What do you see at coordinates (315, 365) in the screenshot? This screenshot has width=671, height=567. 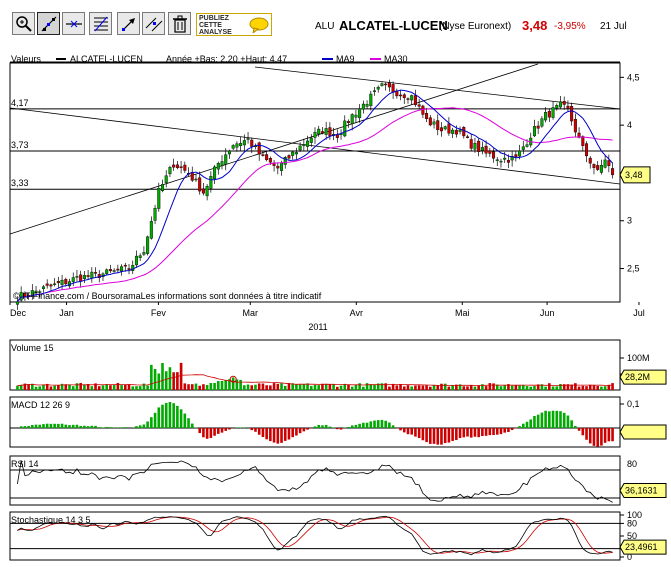 I see `volume-panel-frame` at bounding box center [315, 365].